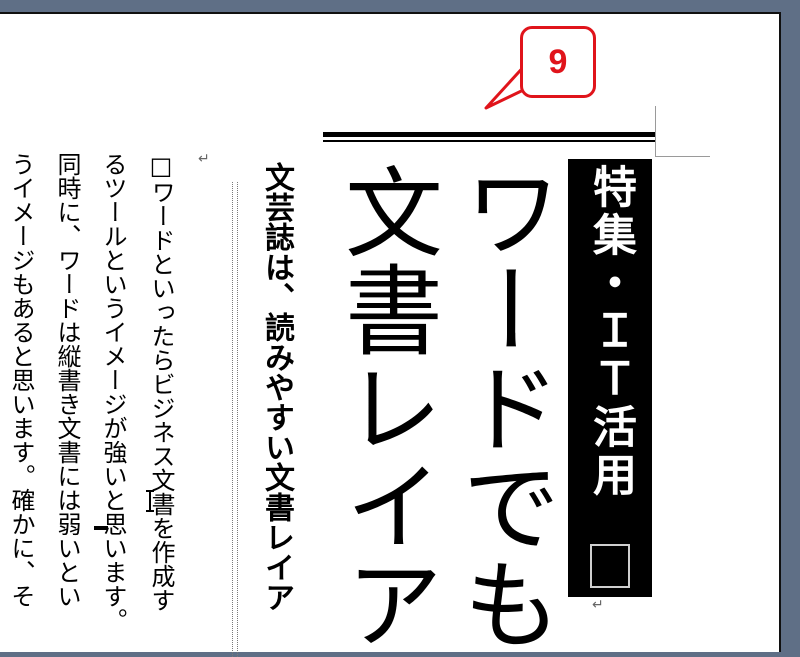 The image size is (800, 657). What do you see at coordinates (513, 85) in the screenshot?
I see `callout-pointer` at bounding box center [513, 85].